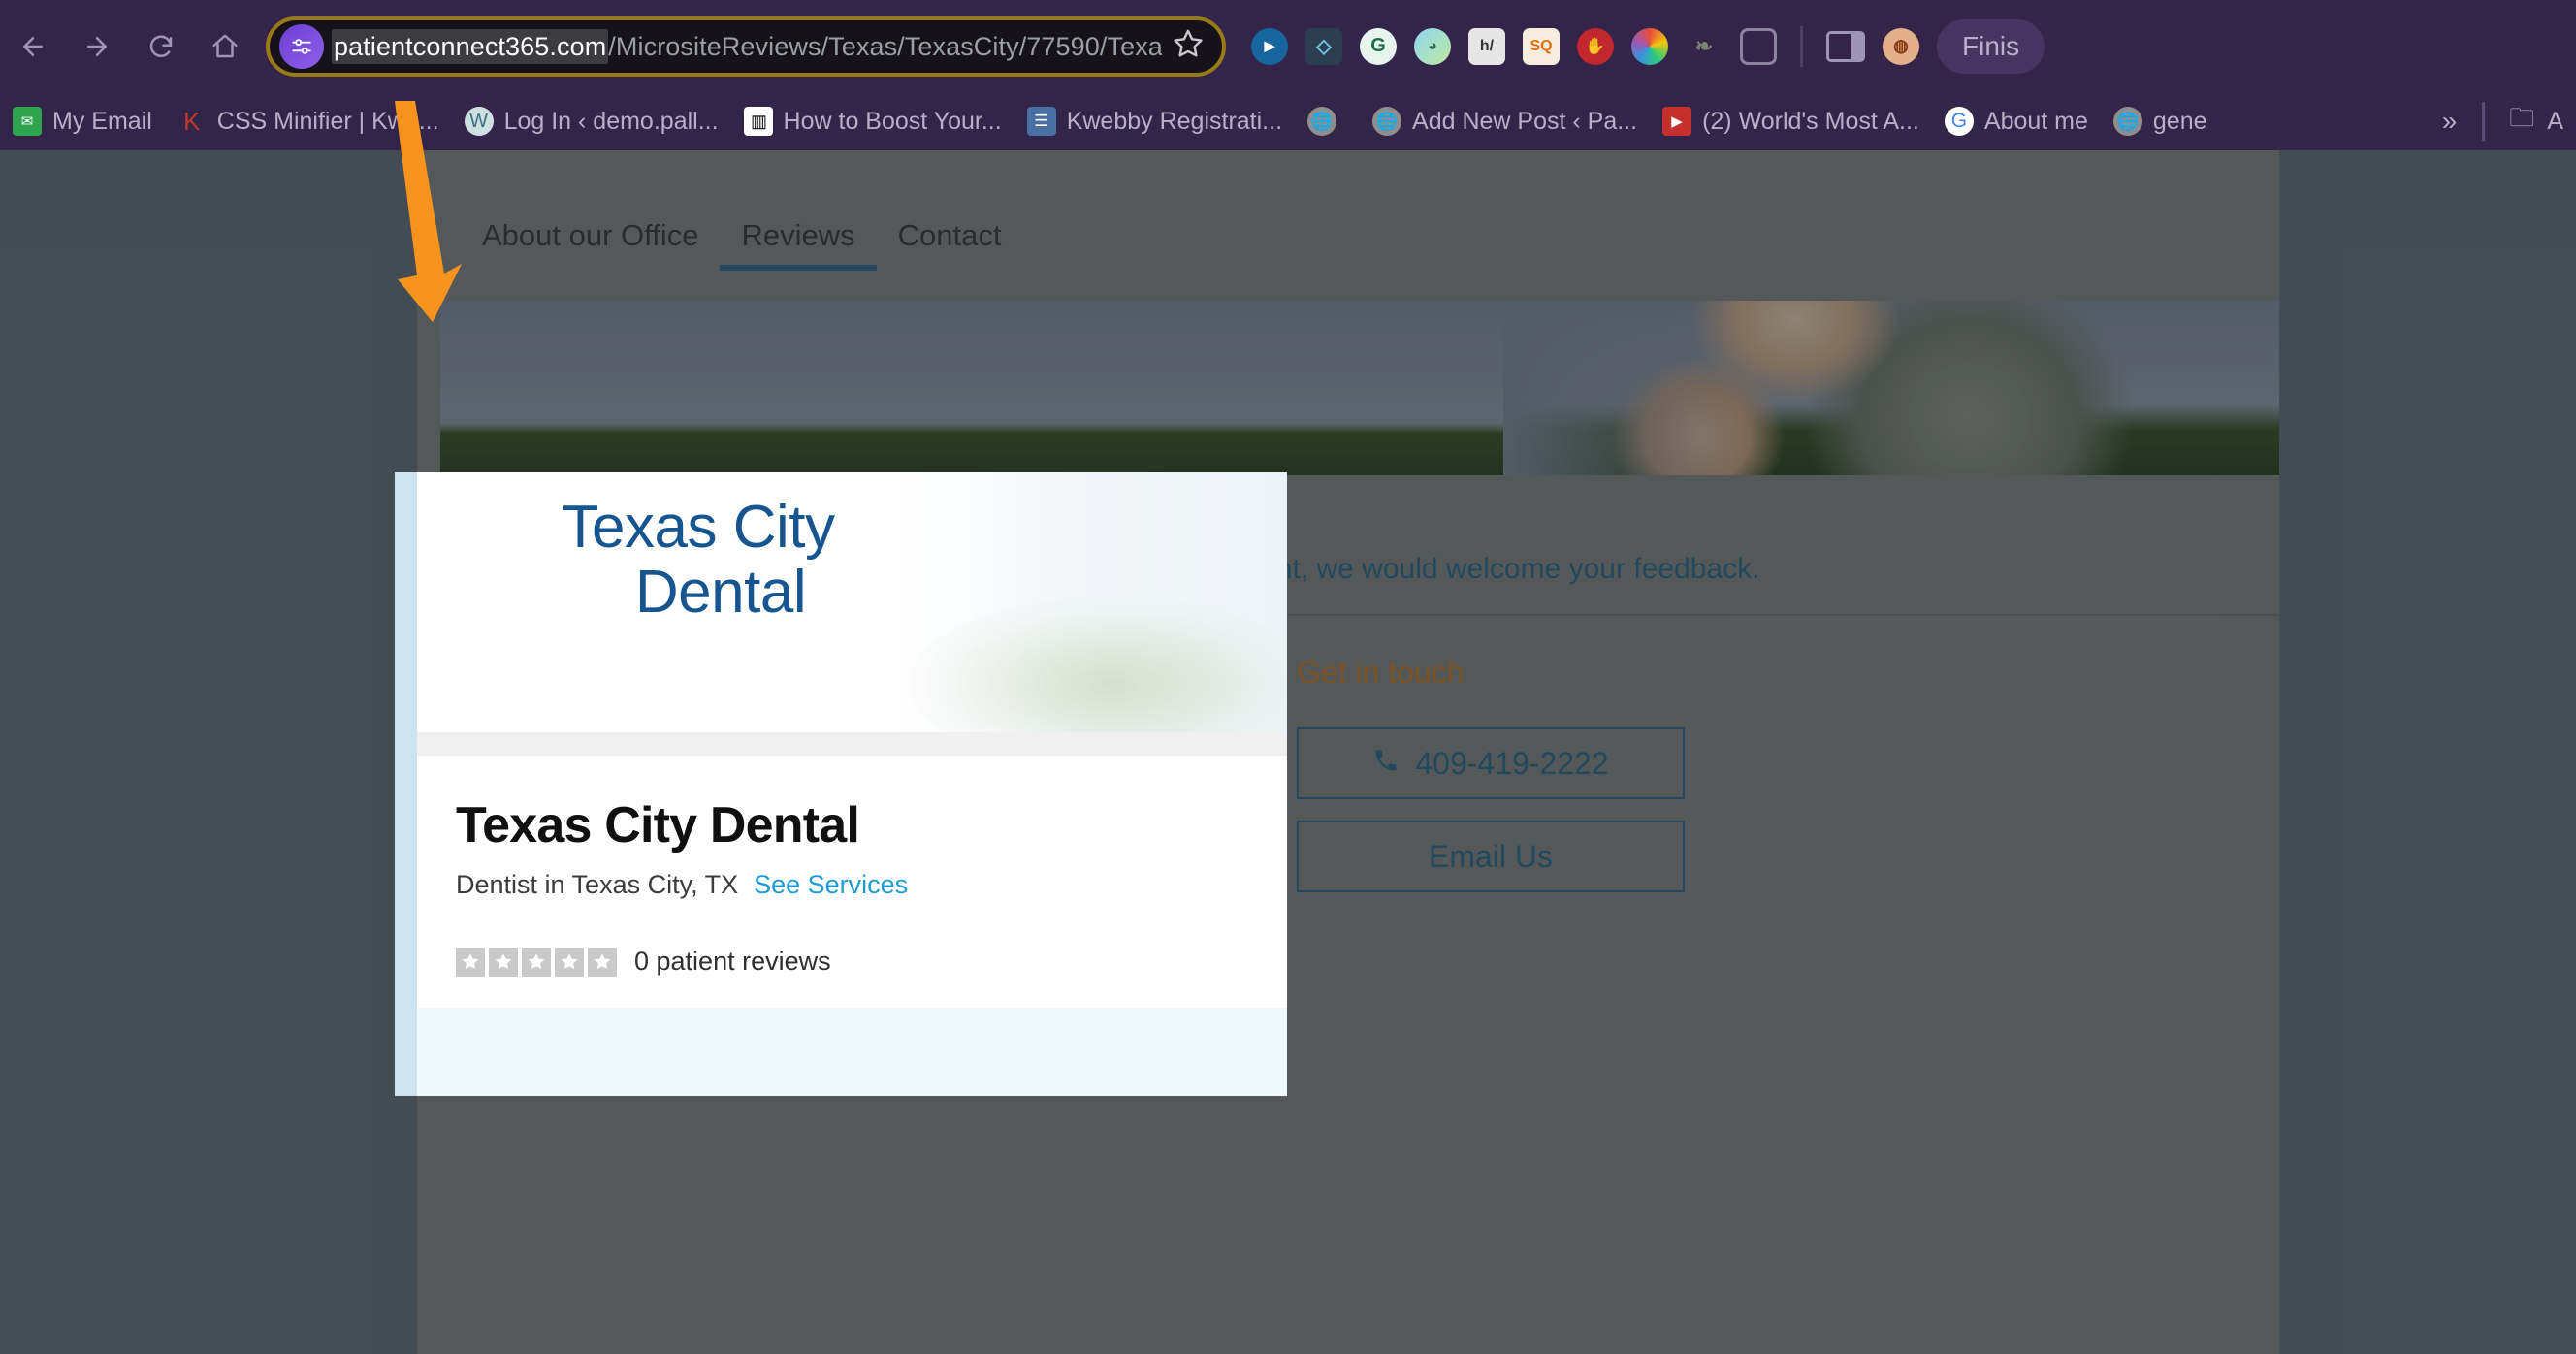  What do you see at coordinates (97, 46) in the screenshot?
I see `forward-icon` at bounding box center [97, 46].